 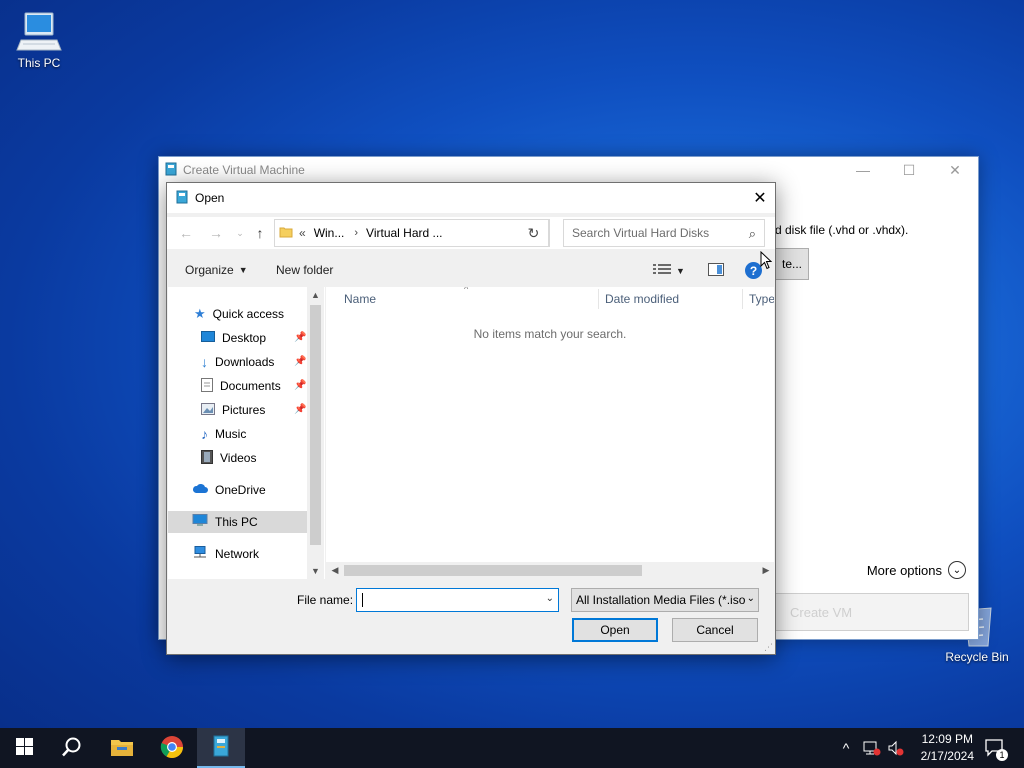 I want to click on nav-item-documents: Documents, so click(x=241, y=386).